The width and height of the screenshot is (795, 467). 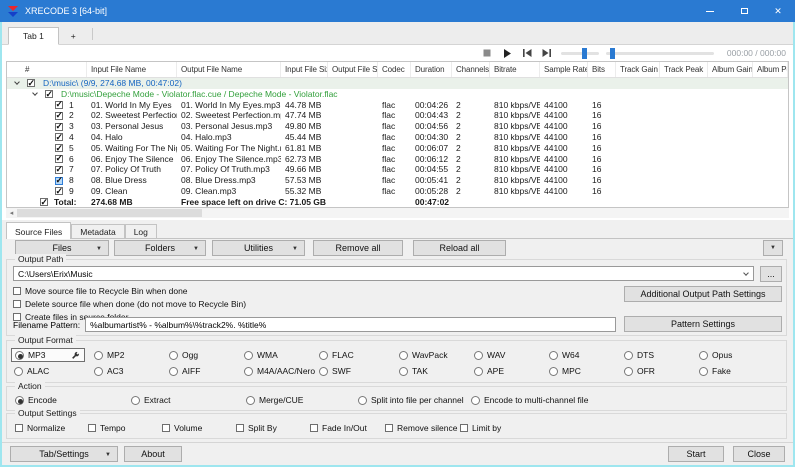 I want to click on format-ape: APE, so click(x=511, y=371).